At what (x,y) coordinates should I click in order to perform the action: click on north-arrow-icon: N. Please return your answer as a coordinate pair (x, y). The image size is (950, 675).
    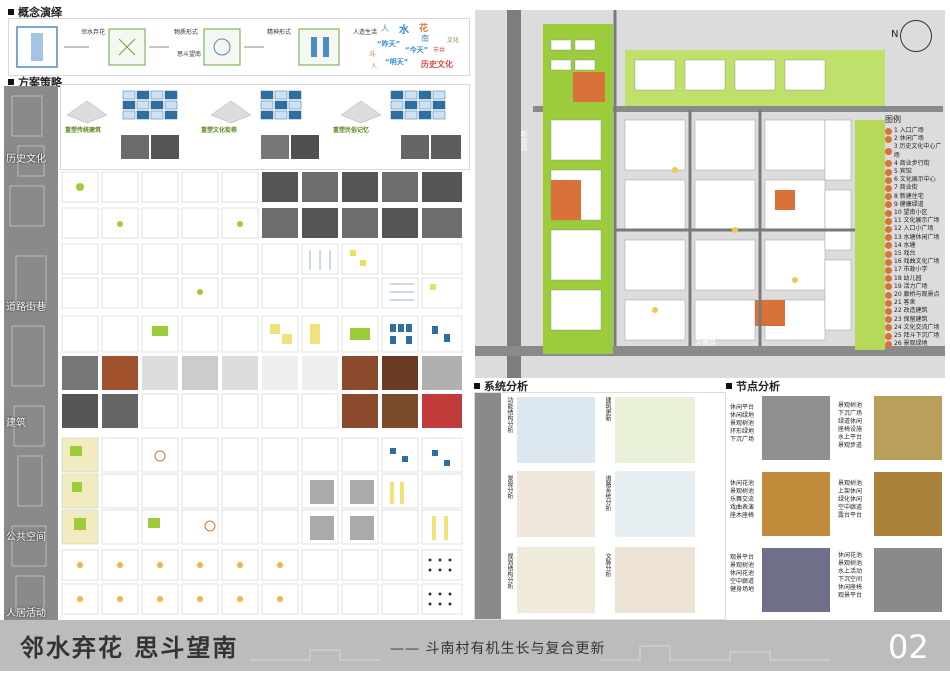
    Looking at the image, I should click on (911, 36).